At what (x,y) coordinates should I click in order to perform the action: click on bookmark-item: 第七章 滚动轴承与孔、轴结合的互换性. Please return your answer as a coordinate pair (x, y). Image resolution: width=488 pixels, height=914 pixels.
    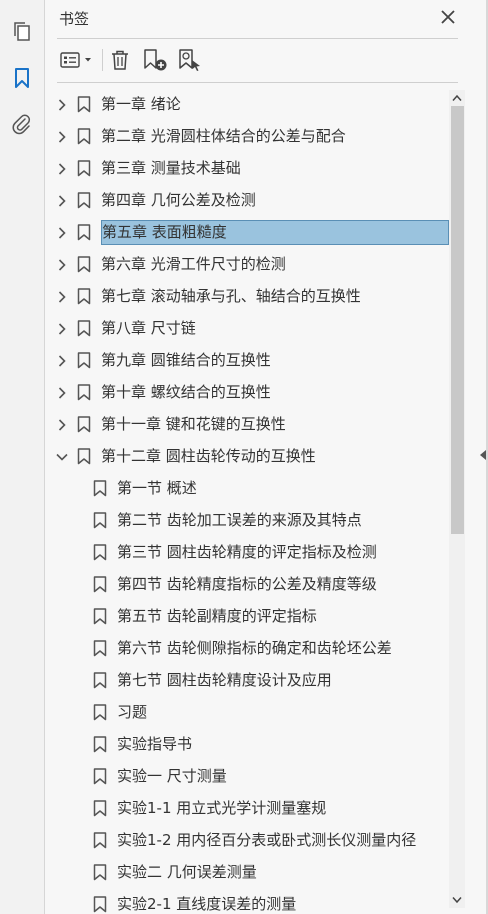
    Looking at the image, I should click on (247, 296).